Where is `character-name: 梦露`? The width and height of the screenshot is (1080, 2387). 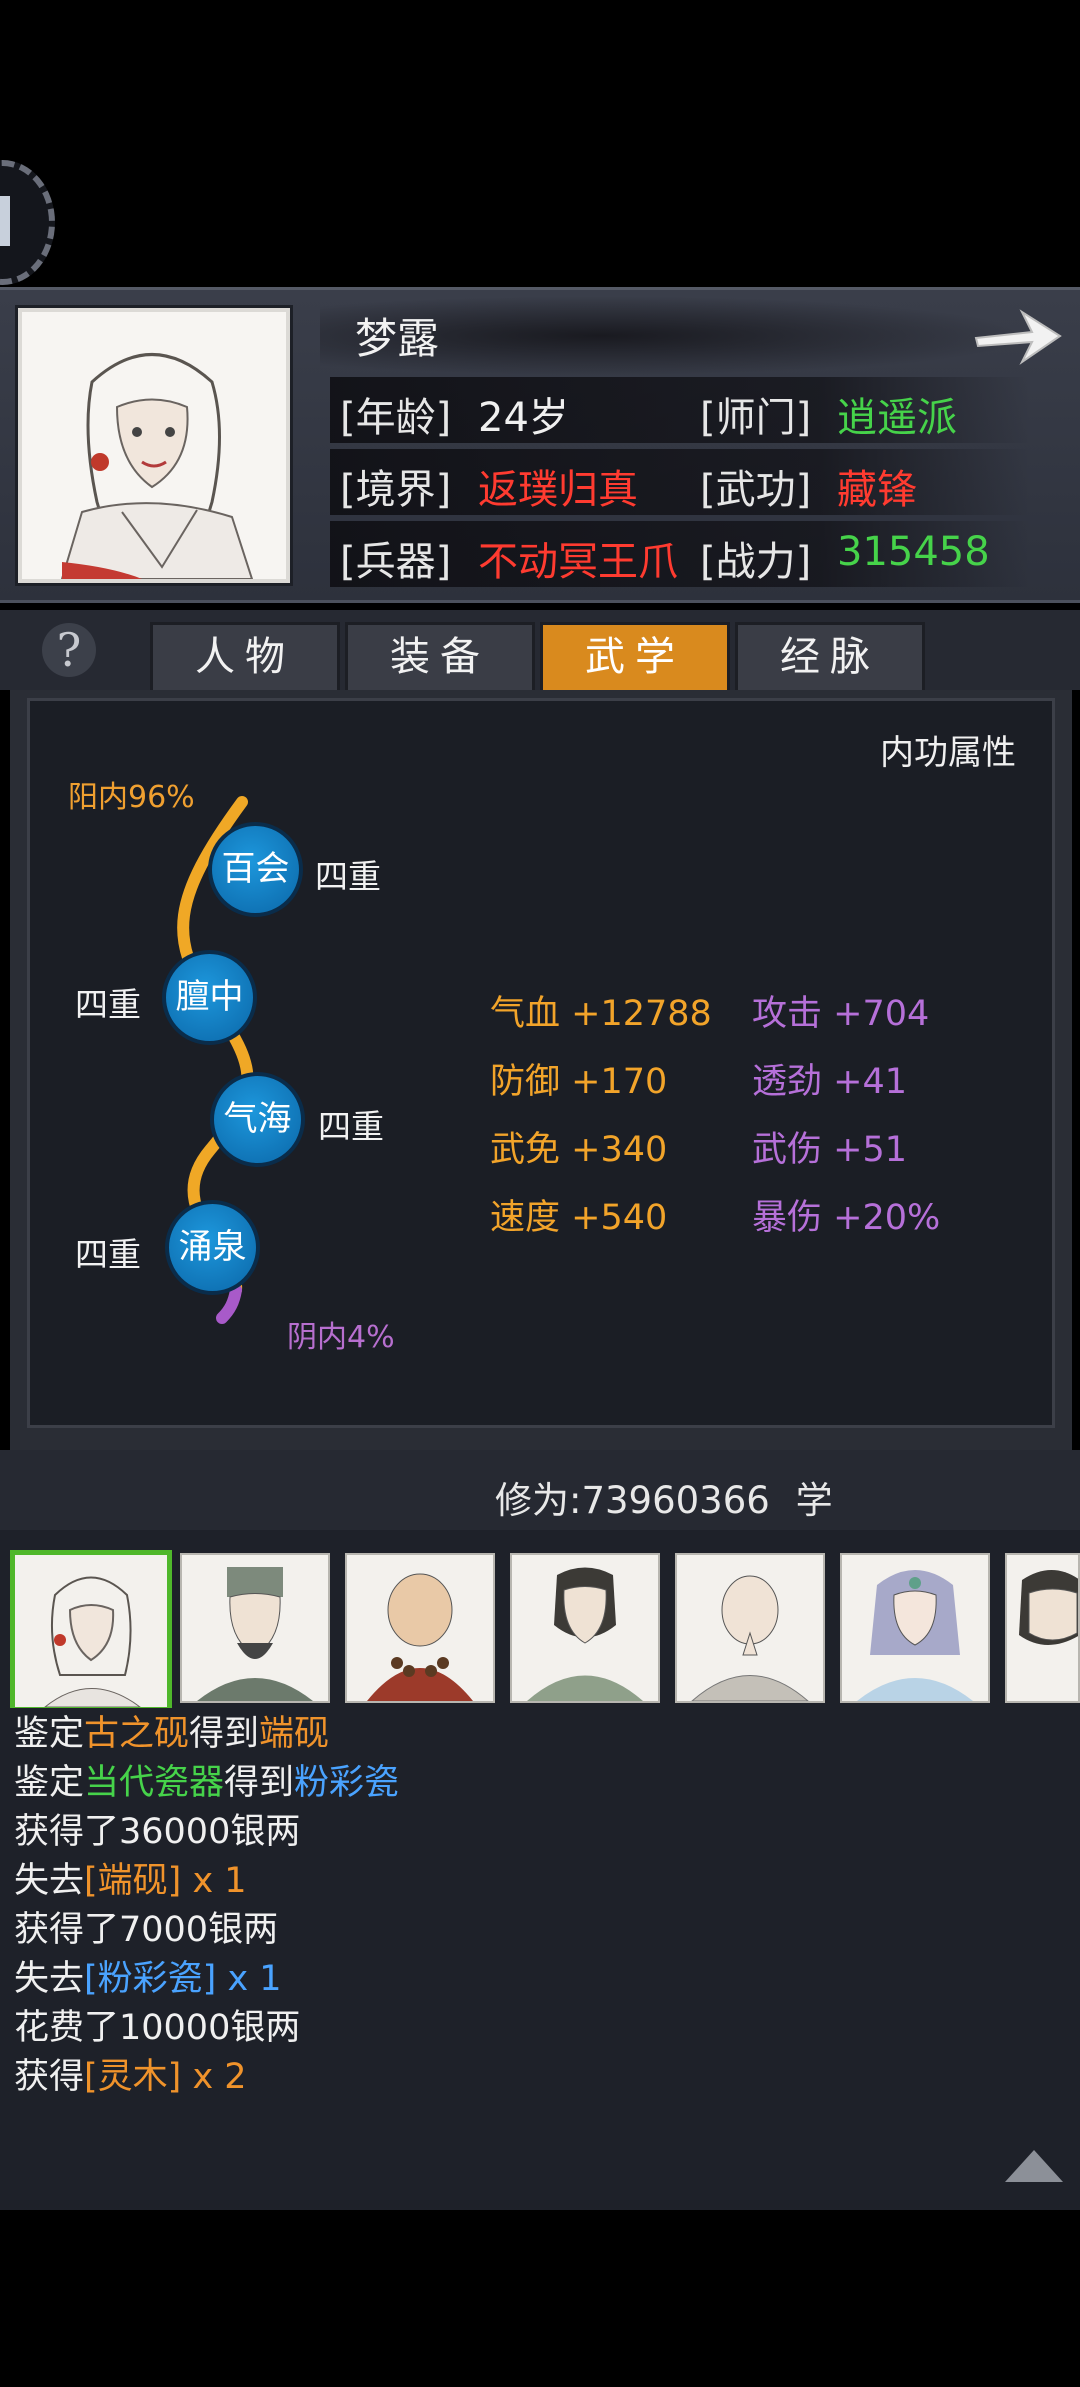
character-name: 梦露 is located at coordinates (397, 338).